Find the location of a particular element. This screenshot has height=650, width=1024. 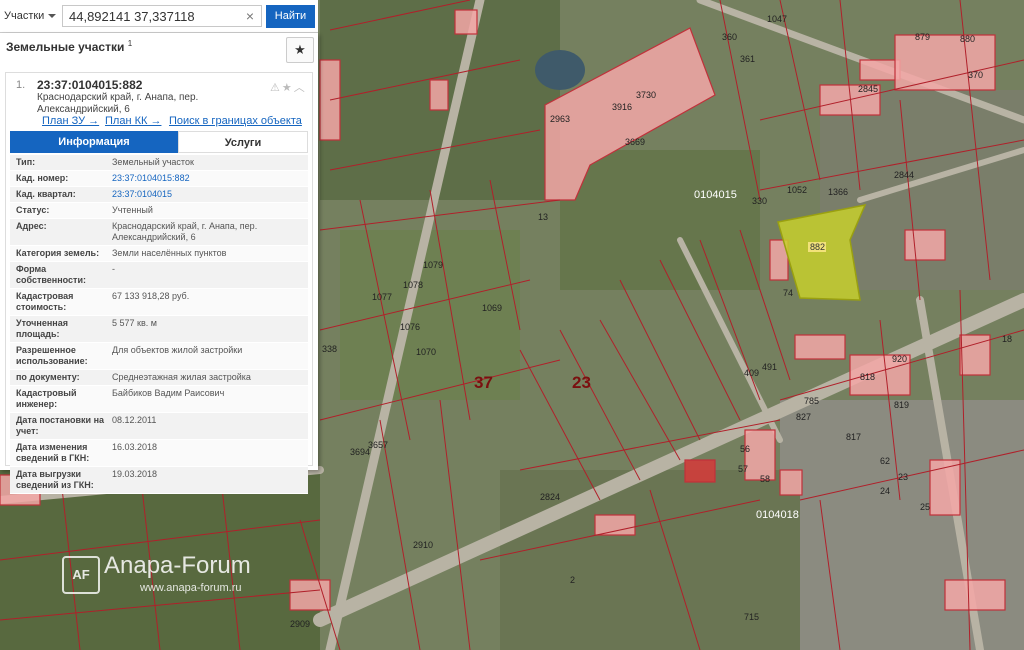

parcel-label: 2910 is located at coordinates (423, 545).